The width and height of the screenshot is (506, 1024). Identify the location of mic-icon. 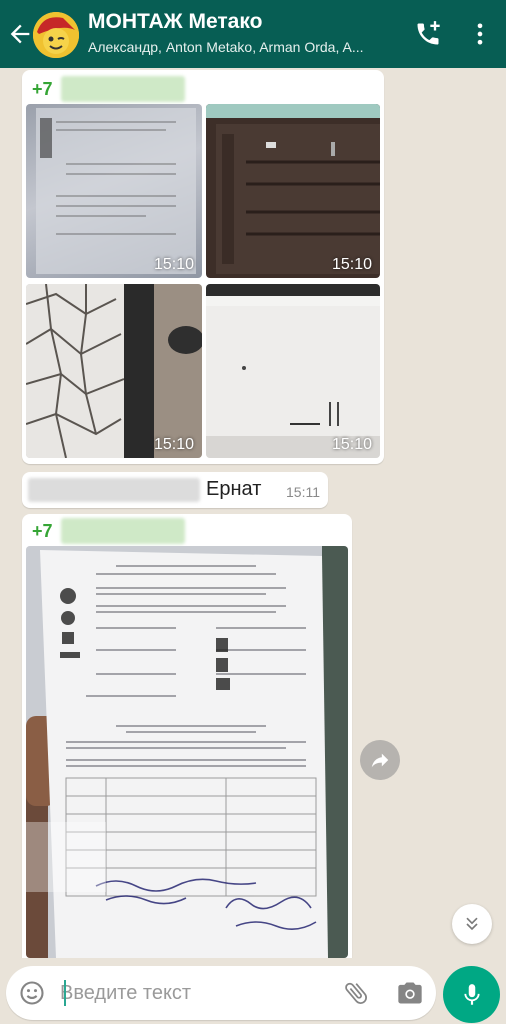
(471, 994).